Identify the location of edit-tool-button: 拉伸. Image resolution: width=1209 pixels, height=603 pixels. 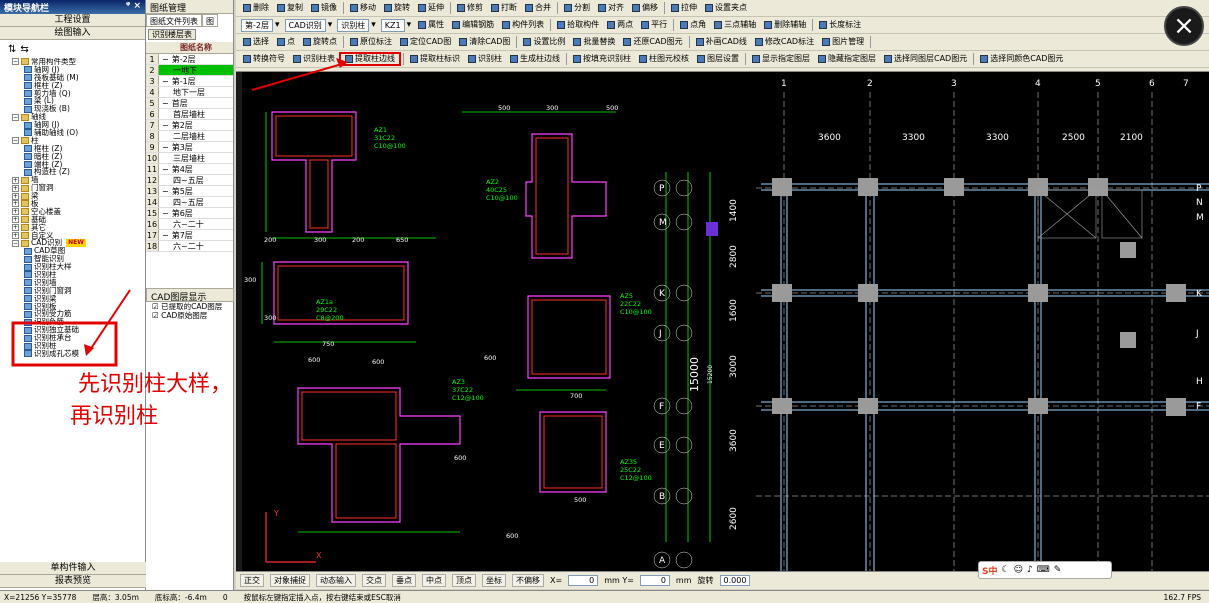
(684, 8).